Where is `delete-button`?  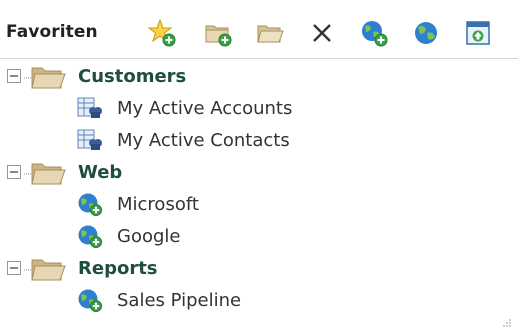 delete-button is located at coordinates (322, 33).